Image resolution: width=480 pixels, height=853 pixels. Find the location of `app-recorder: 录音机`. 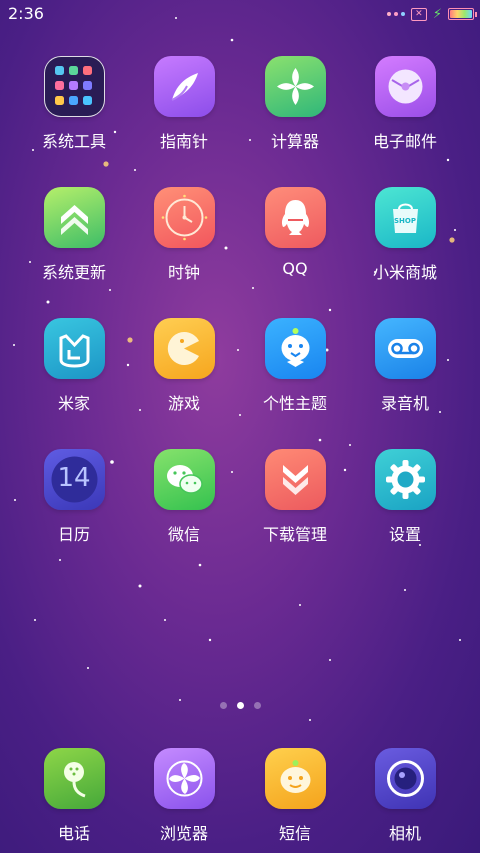

app-recorder: 录音机 is located at coordinates (405, 366).